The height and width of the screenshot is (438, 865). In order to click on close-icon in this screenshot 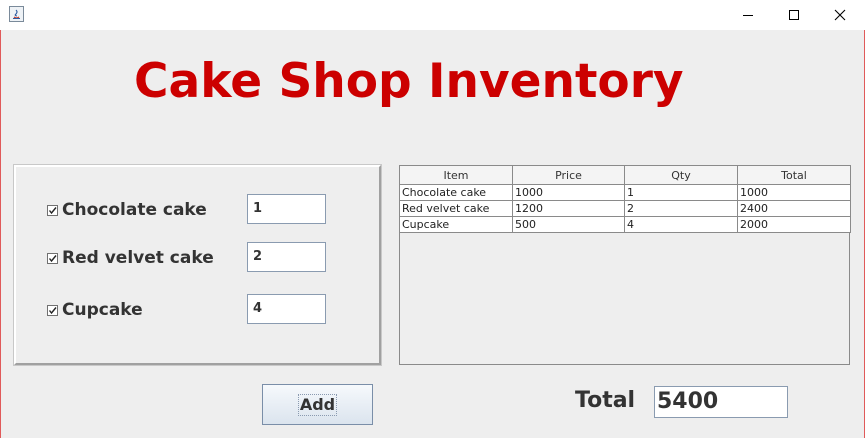, I will do `click(840, 15)`.